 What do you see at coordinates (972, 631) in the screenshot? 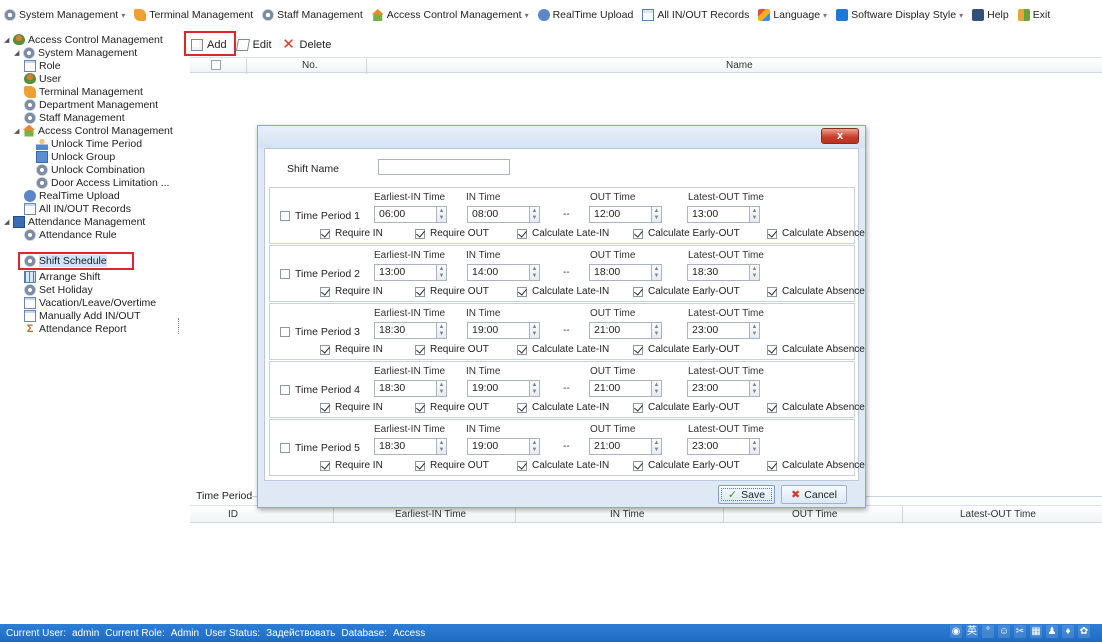
I see `chinese-ime-icon: 英` at bounding box center [972, 631].